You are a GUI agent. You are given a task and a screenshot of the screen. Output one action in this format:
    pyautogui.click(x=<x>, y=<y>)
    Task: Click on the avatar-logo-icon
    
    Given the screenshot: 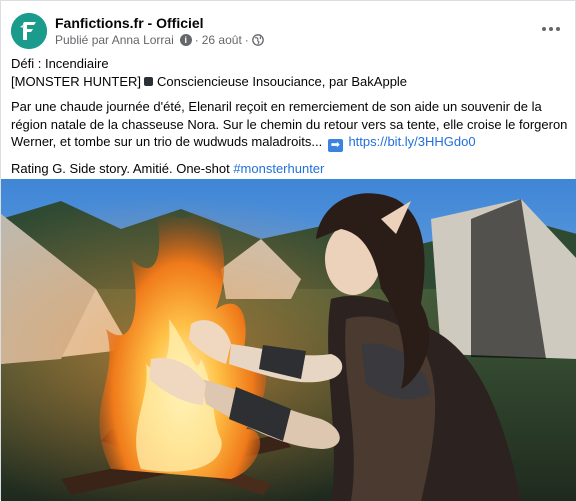 What is the action you would take?
    pyautogui.click(x=29, y=31)
    